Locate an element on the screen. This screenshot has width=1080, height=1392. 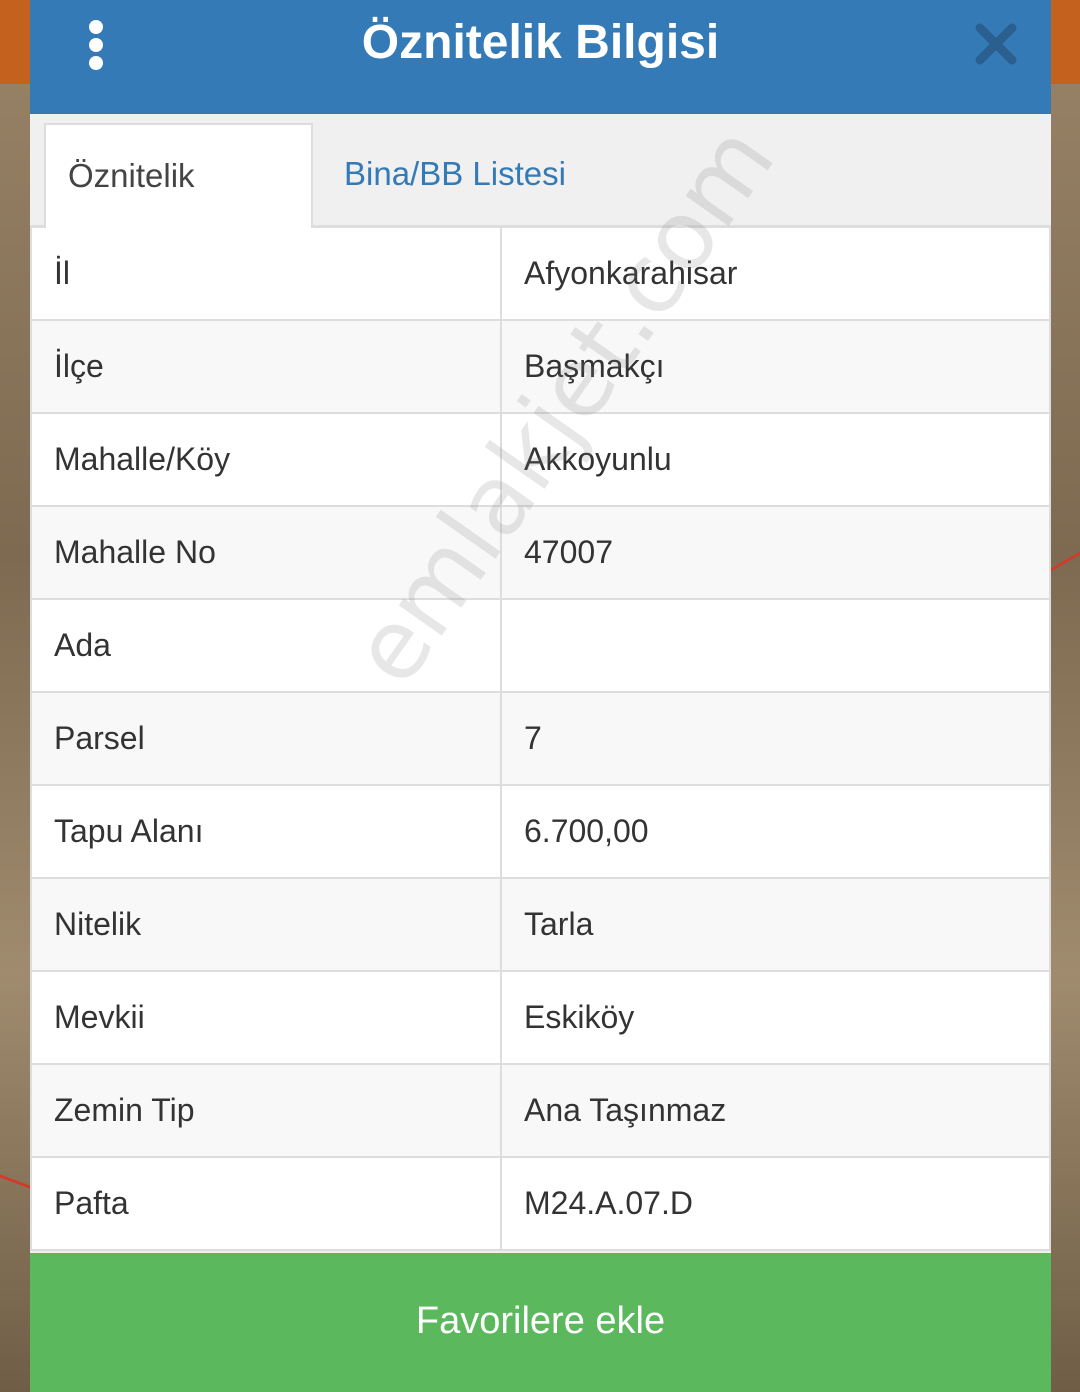
row-value: 7 is located at coordinates (776, 738).